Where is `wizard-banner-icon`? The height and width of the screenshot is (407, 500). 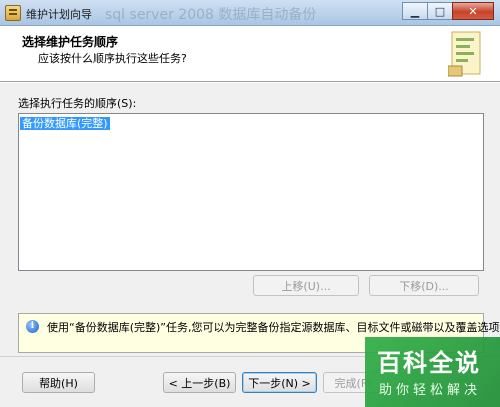
wizard-banner-icon is located at coordinates (464, 54).